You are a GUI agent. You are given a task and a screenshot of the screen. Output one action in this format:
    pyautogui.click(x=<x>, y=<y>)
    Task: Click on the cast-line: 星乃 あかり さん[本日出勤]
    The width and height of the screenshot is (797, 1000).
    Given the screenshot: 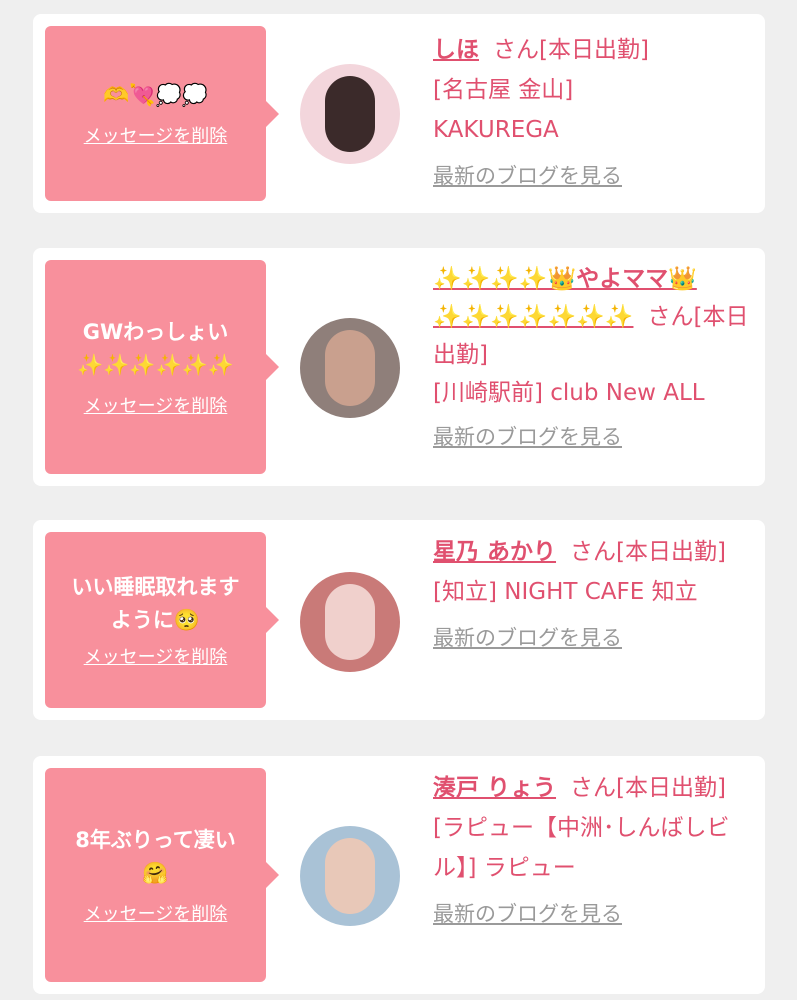 What is the action you would take?
    pyautogui.click(x=593, y=552)
    